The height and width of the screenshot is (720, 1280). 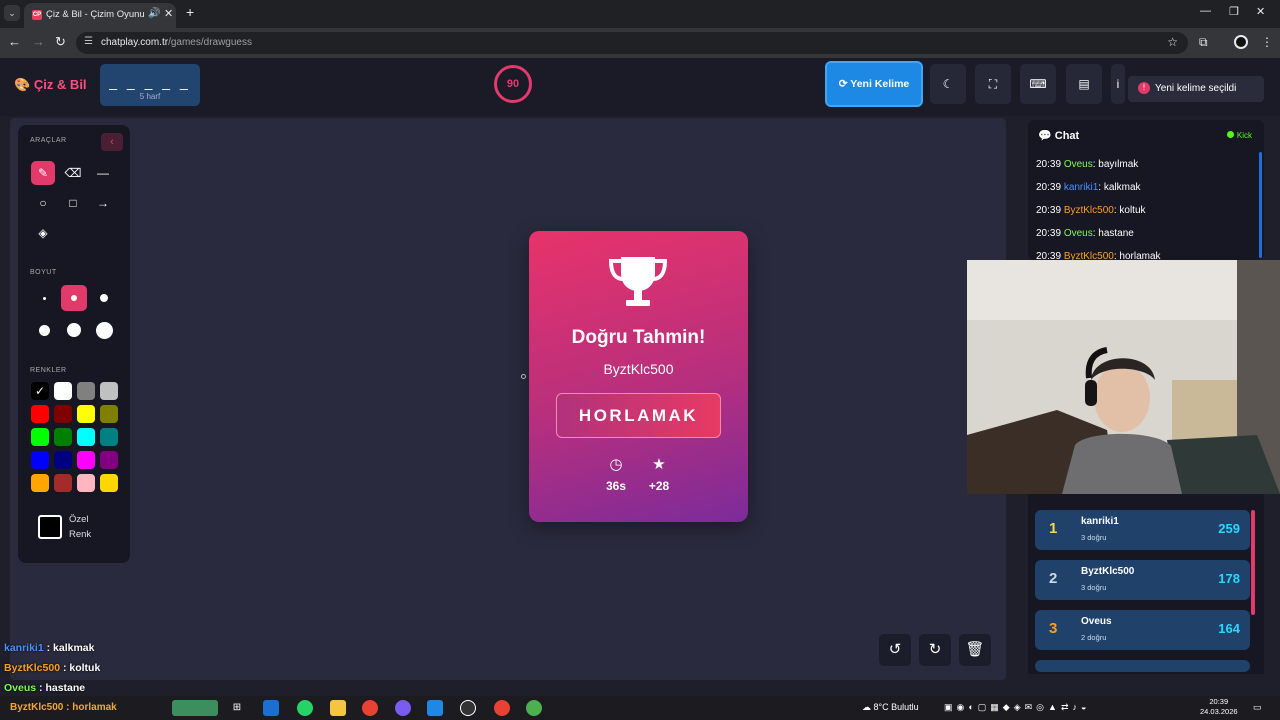 What do you see at coordinates (1017, 707) in the screenshot?
I see `system-tray-icons: ▣◉◐▢▦◆◈✉◎▲⇄♪◒` at bounding box center [1017, 707].